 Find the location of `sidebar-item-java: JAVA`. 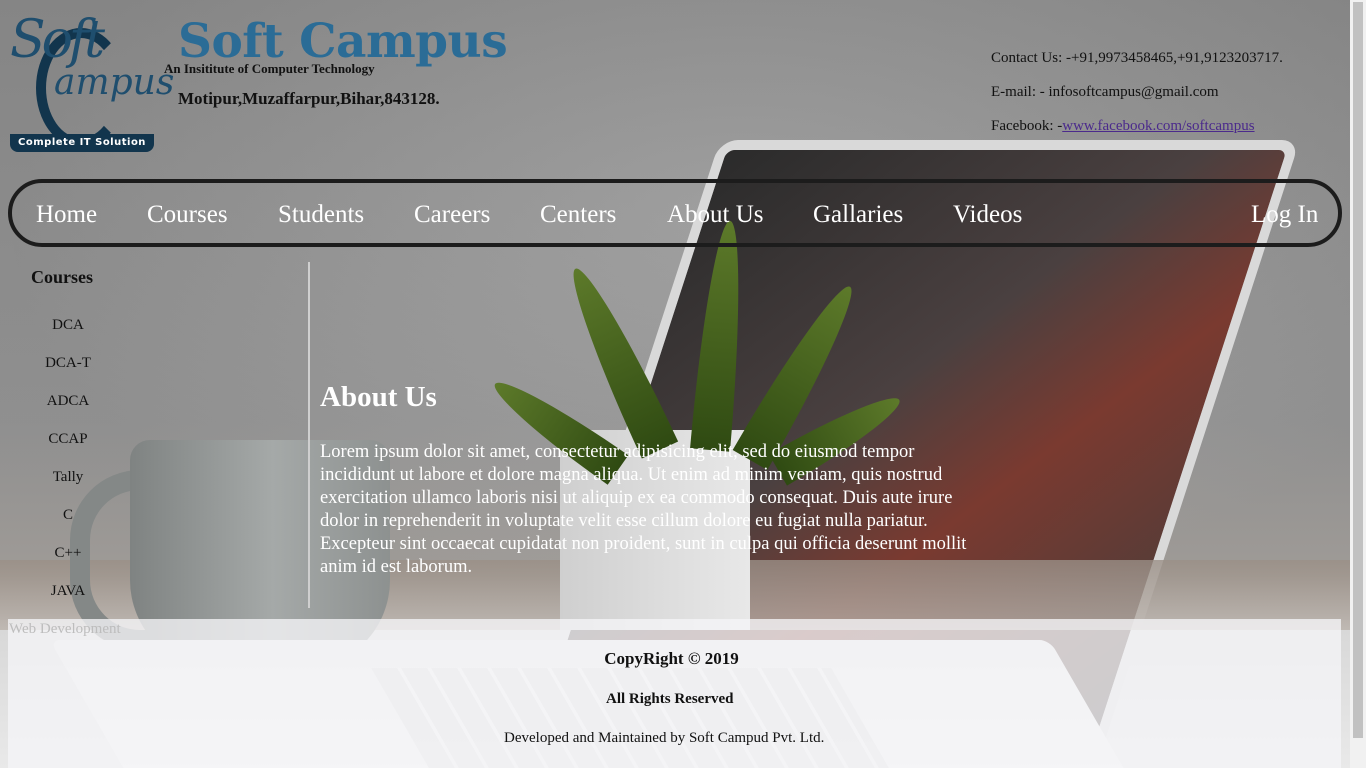

sidebar-item-java: JAVA is located at coordinates (68, 591).